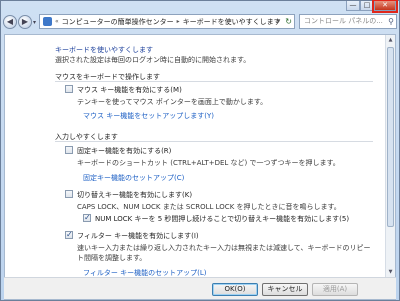 The width and height of the screenshot is (400, 301). Describe the element at coordinates (335, 289) in the screenshot. I see `apply-button: 適用(A)` at that location.